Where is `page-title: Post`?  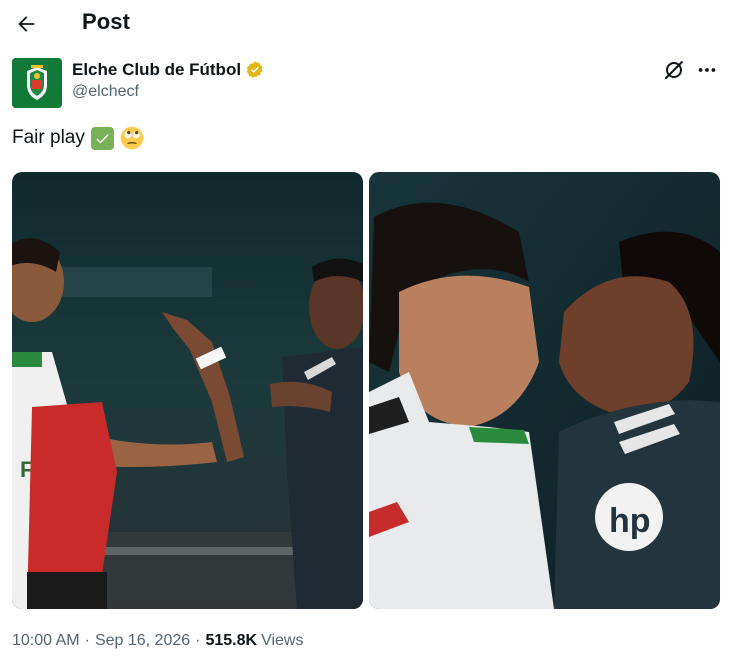
page-title: Post is located at coordinates (106, 21).